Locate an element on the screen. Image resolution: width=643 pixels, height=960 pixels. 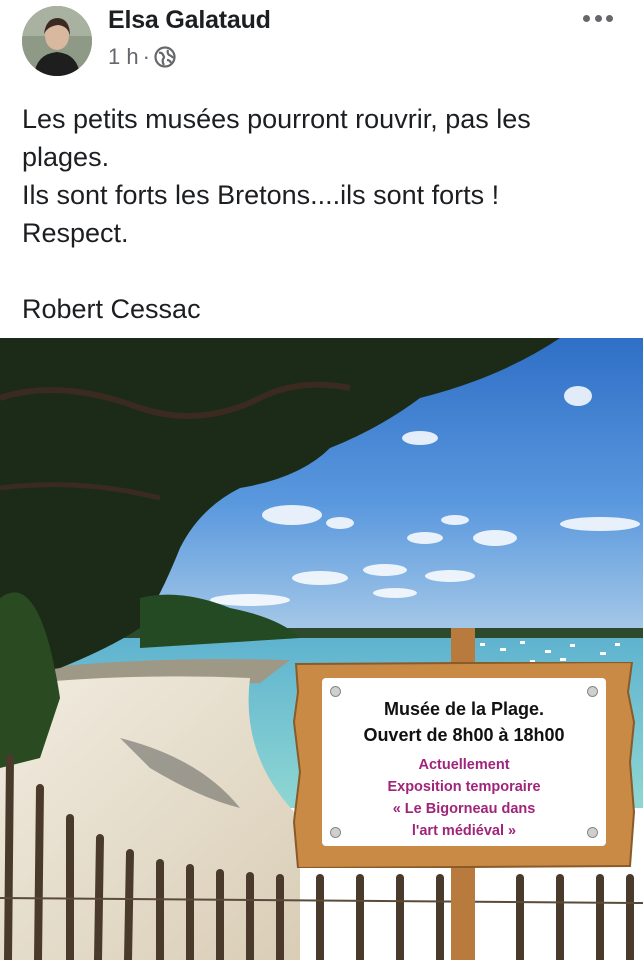
sign-sub-line: « Le Bigorneau dans is located at coordinates (464, 809).